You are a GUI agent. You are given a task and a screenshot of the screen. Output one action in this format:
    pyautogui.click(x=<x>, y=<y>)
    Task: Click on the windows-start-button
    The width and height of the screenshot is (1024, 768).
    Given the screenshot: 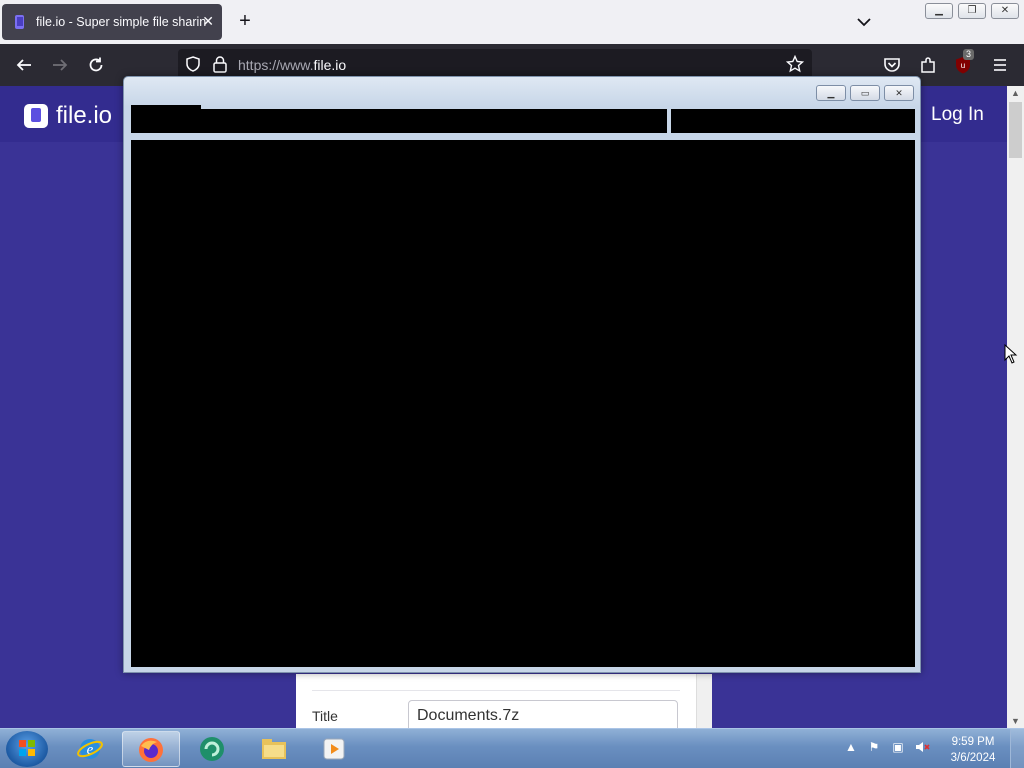 What is the action you would take?
    pyautogui.click(x=27, y=749)
    